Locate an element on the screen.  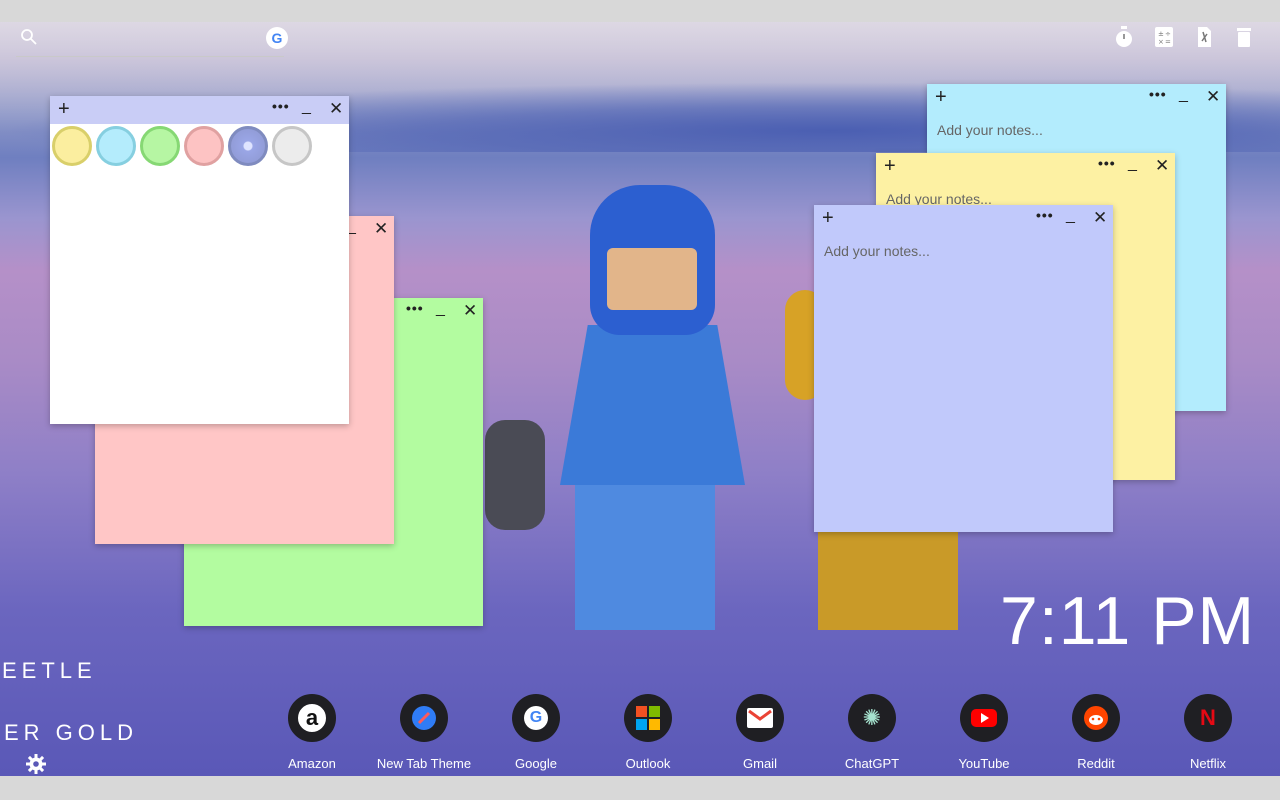
shortcut-chatgpt: ✺ ChatGPT is located at coordinates (872, 732).